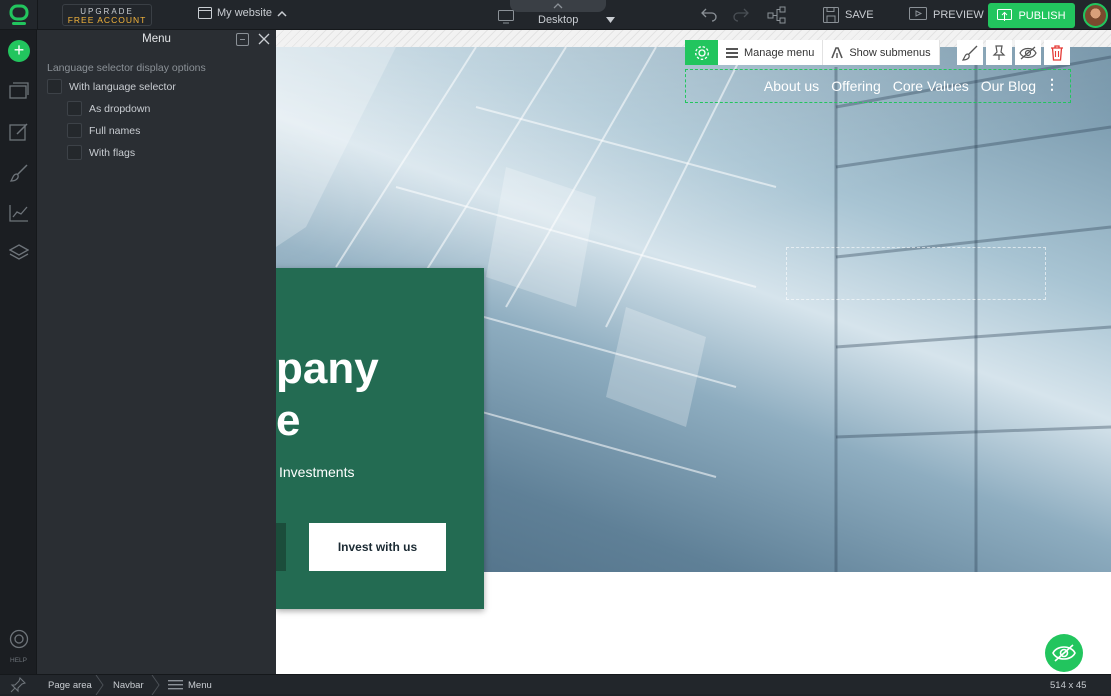 Image resolution: width=1111 pixels, height=696 pixels. I want to click on pin-button, so click(998, 52).